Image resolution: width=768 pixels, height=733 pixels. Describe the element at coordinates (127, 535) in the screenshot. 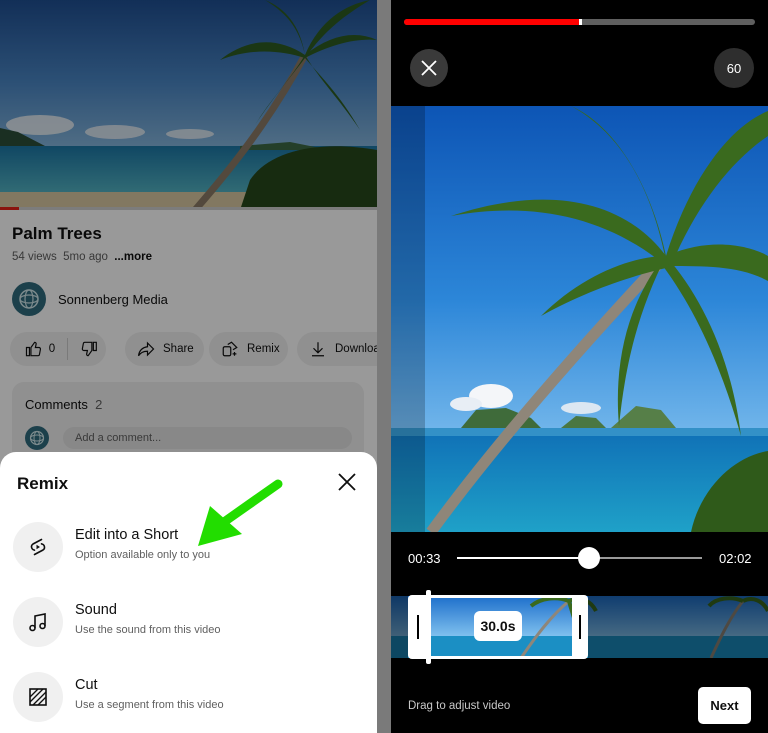

I see `option-title: Edit into a Short` at that location.